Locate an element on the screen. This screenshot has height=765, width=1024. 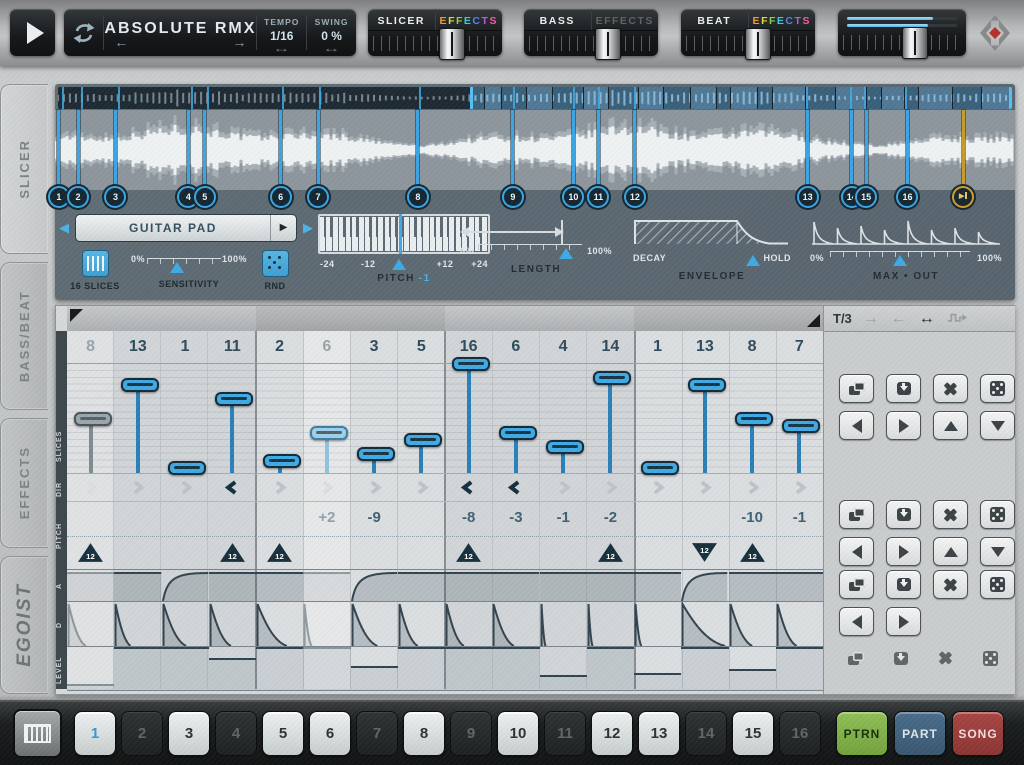
step-slice-number-15: 8 is located at coordinates (752, 347).